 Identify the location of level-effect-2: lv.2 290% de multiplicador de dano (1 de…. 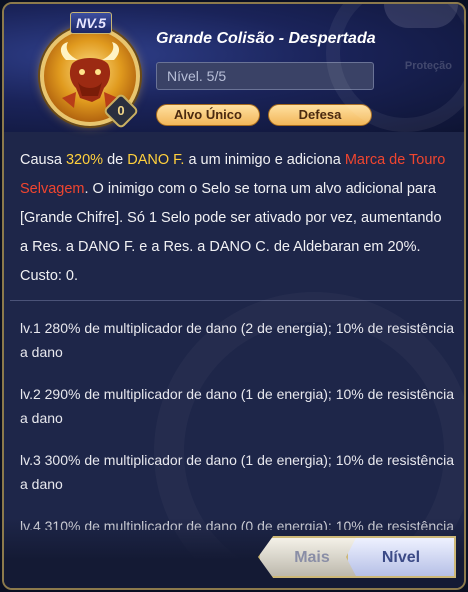
(237, 406).